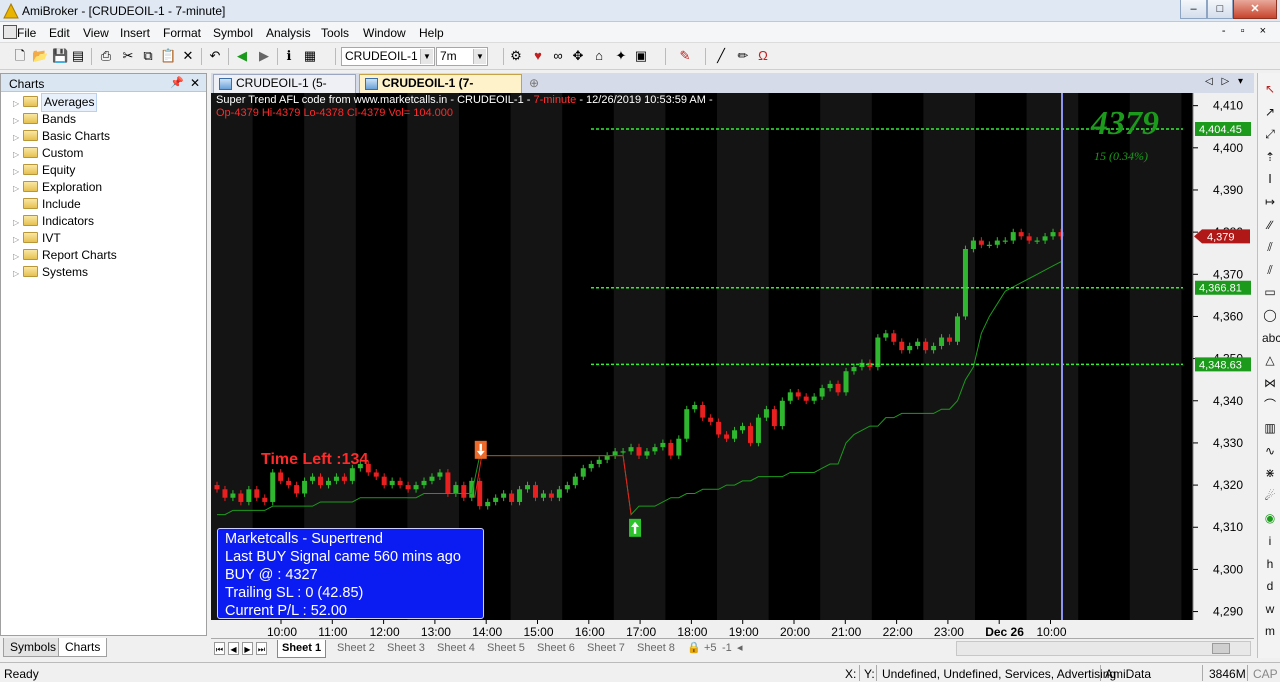 This screenshot has width=1280, height=682. What do you see at coordinates (1270, 518) in the screenshot?
I see `drawing-tool-19-icon: ◉` at bounding box center [1270, 518].